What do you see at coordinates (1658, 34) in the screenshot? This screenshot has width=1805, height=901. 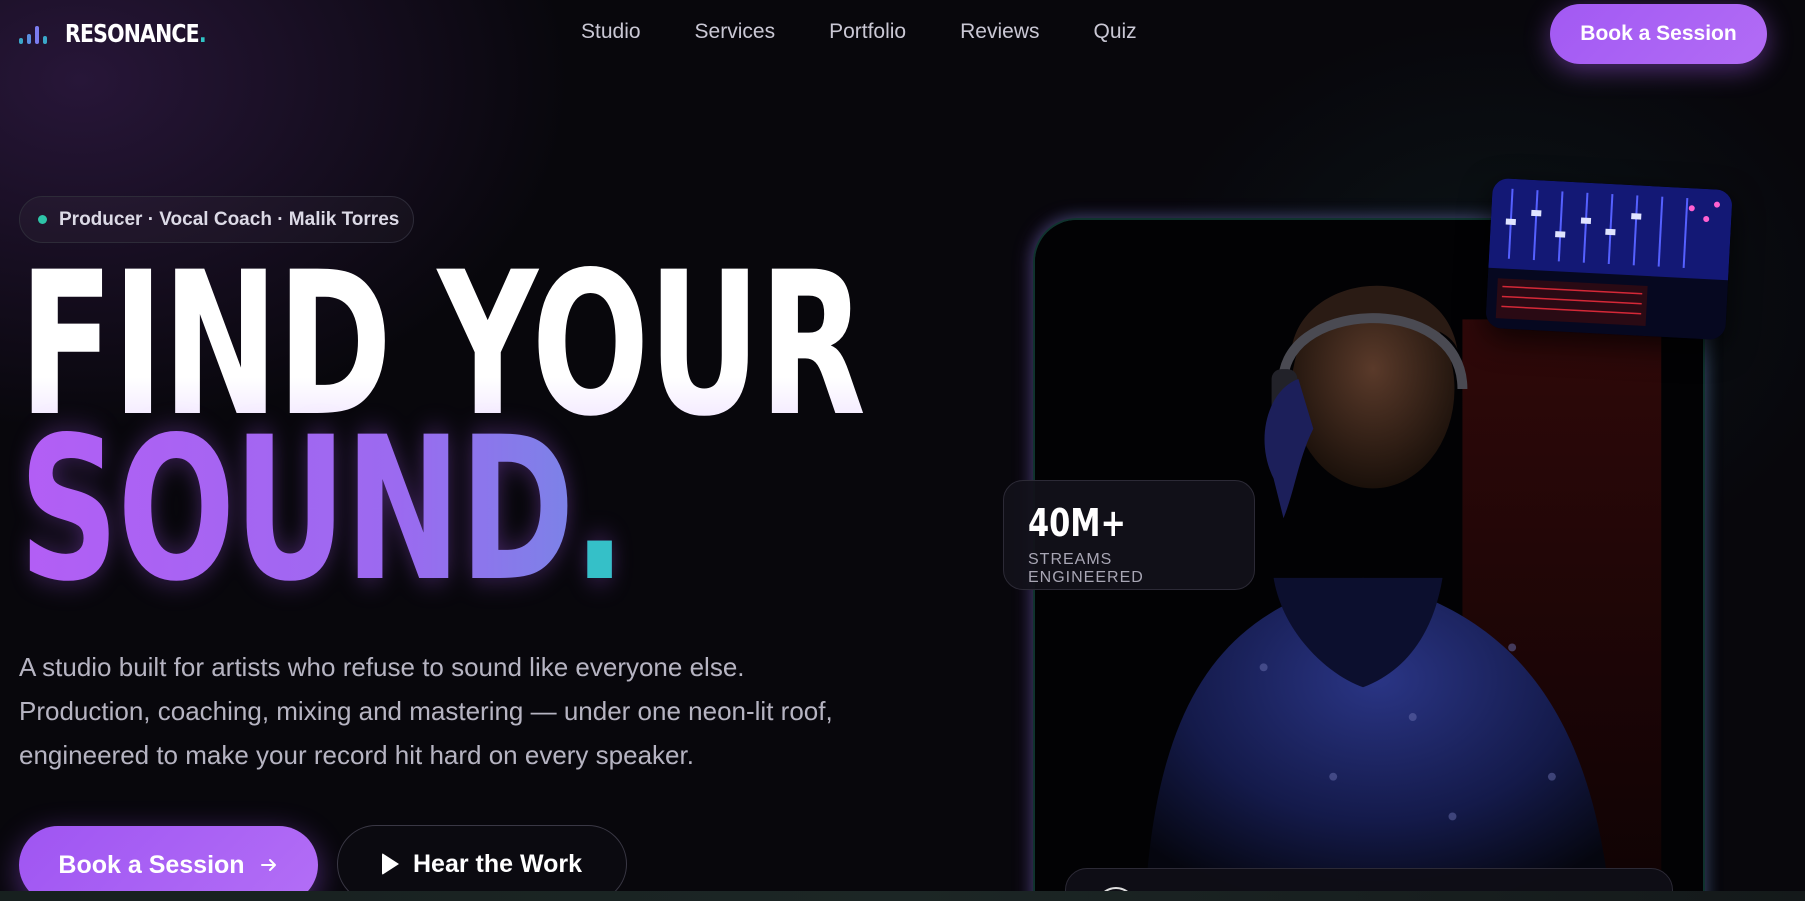 I see `nav-book-session-button: Book a Session` at bounding box center [1658, 34].